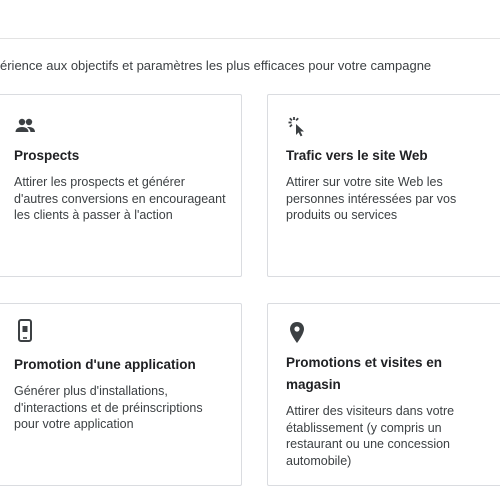 The height and width of the screenshot is (500, 500). What do you see at coordinates (250, 38) in the screenshot?
I see `top-divider` at bounding box center [250, 38].